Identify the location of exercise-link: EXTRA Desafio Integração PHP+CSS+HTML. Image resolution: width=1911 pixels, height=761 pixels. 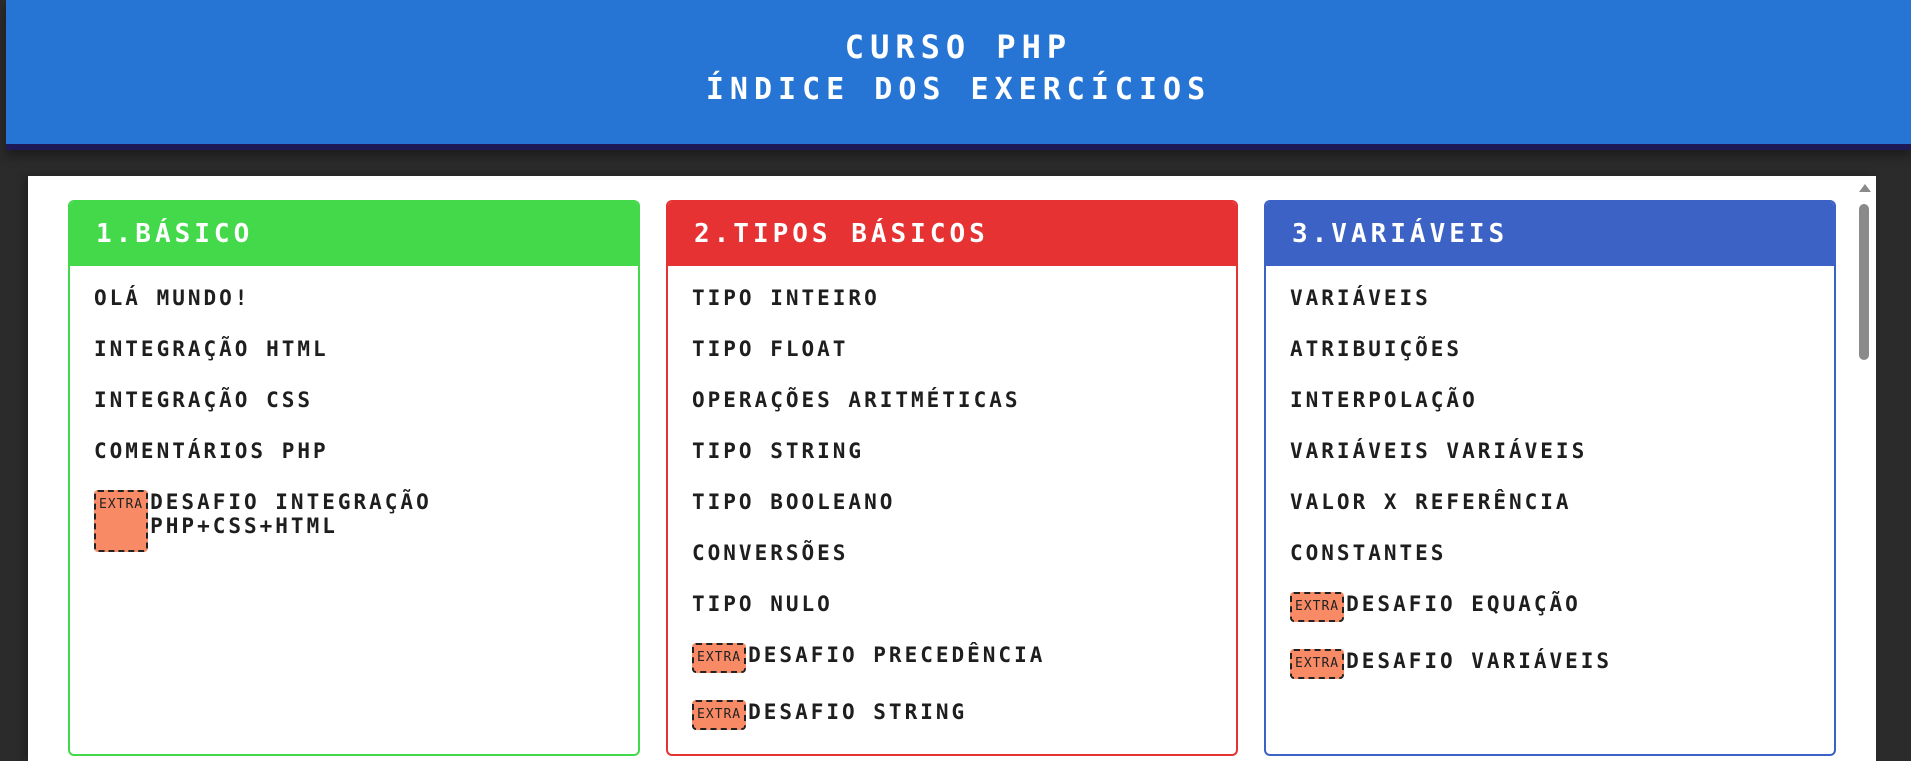
(366, 521).